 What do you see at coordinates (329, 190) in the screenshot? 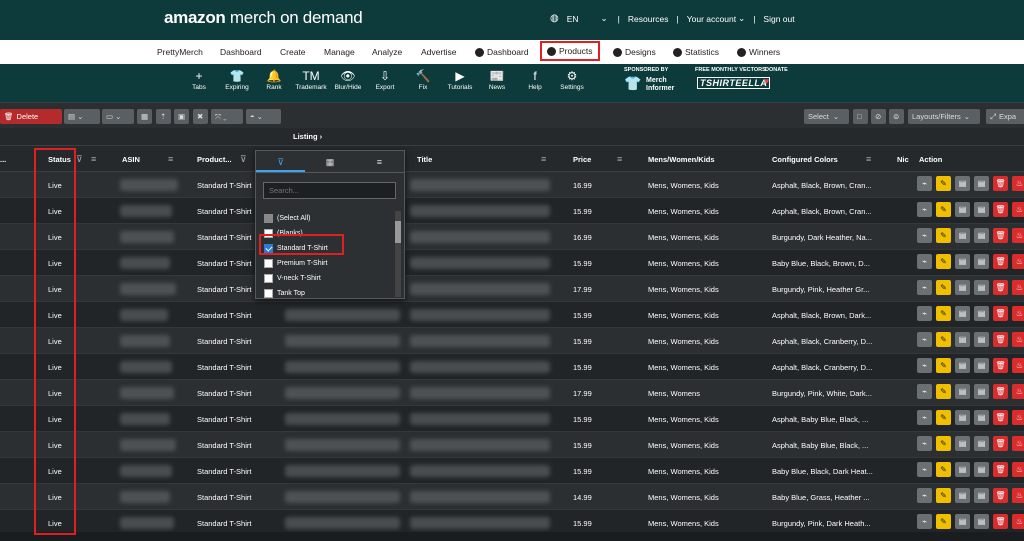
I see `filter-search-input` at bounding box center [329, 190].